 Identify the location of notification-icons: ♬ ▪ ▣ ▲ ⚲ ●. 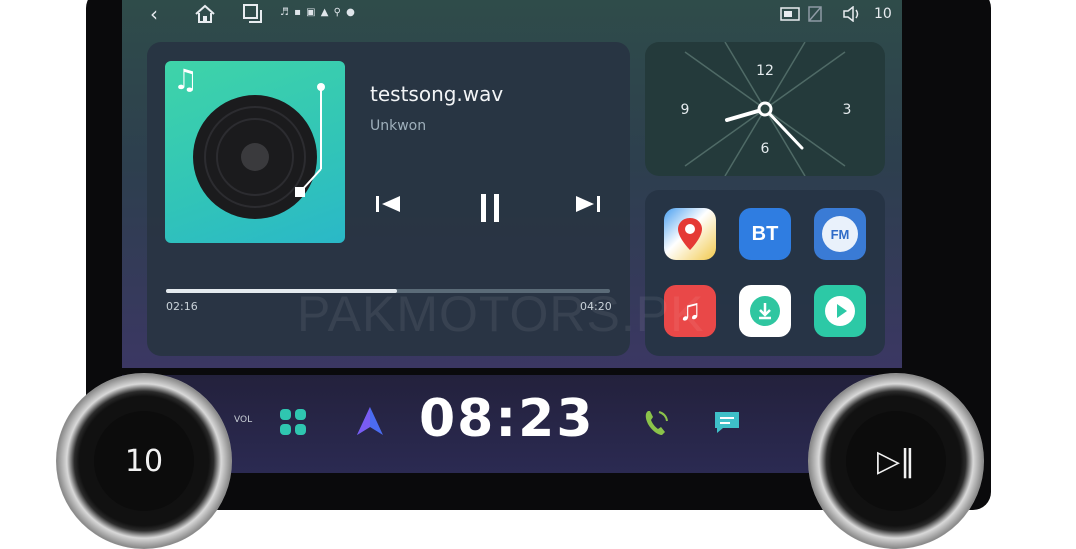
(318, 12).